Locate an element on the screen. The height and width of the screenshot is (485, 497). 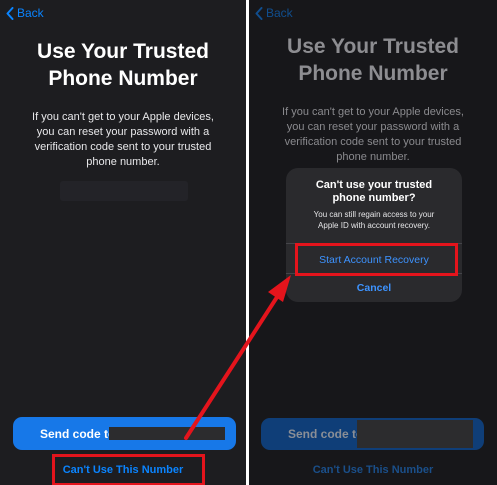
phone-number-redacted is located at coordinates (124, 191).